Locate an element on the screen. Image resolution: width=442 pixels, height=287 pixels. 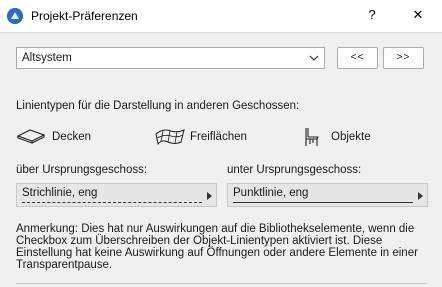
divider is located at coordinates (221, 283).